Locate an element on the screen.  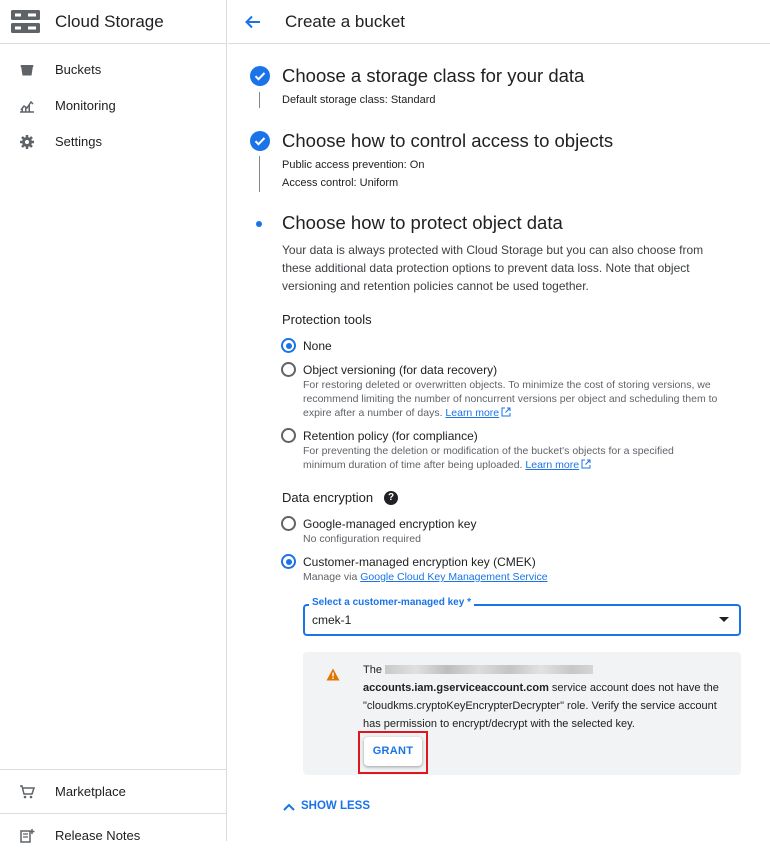
summary-value: On is located at coordinates (417, 165).